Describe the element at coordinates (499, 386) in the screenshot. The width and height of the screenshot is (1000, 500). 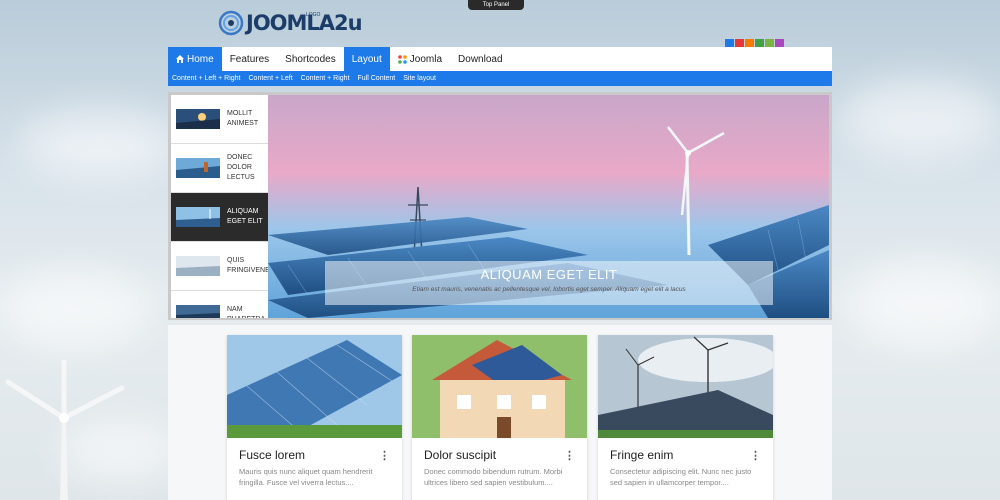
I see `card-image-house-solar-roof` at that location.